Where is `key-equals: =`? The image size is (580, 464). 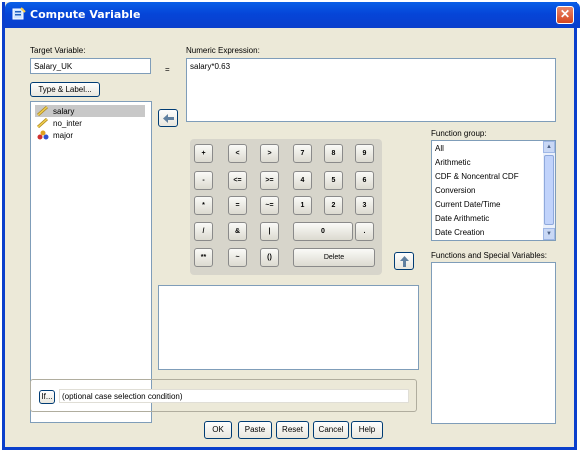
key-equals: = is located at coordinates (237, 205).